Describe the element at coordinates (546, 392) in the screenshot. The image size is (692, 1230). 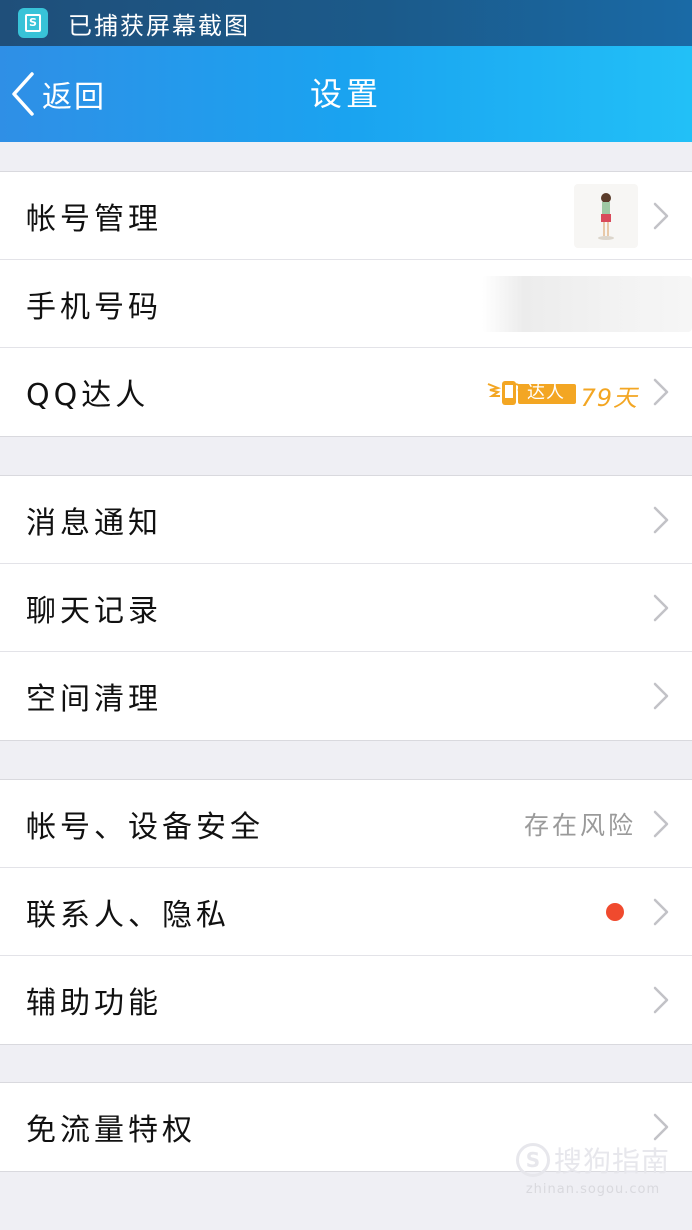
I see `talent-badge-label: 达人` at that location.